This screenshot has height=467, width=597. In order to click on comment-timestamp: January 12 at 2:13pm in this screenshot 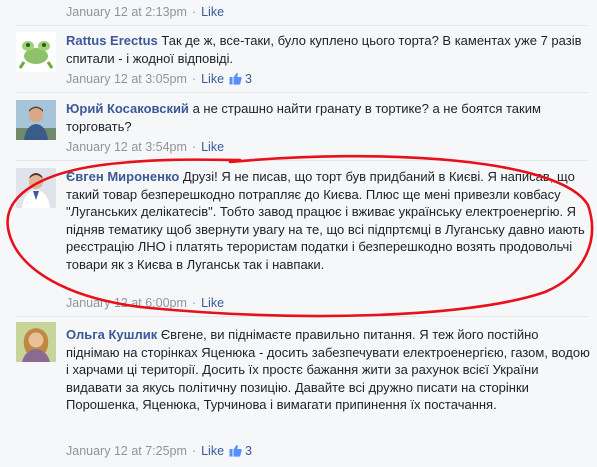, I will do `click(126, 12)`.